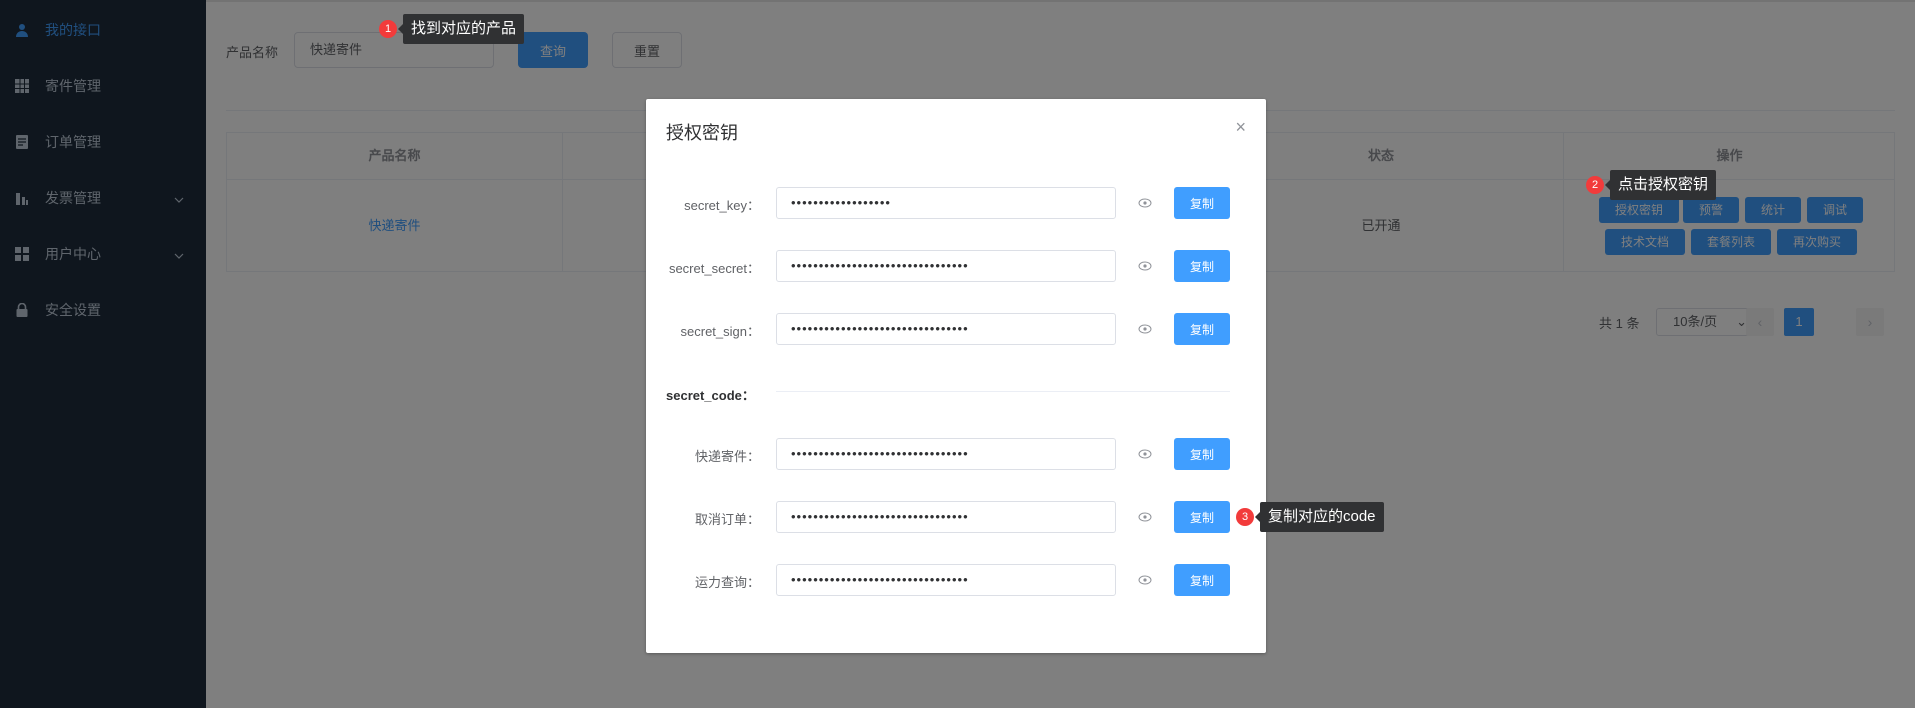  I want to click on step-tooltip: 复制对应的code, so click(1319, 517).